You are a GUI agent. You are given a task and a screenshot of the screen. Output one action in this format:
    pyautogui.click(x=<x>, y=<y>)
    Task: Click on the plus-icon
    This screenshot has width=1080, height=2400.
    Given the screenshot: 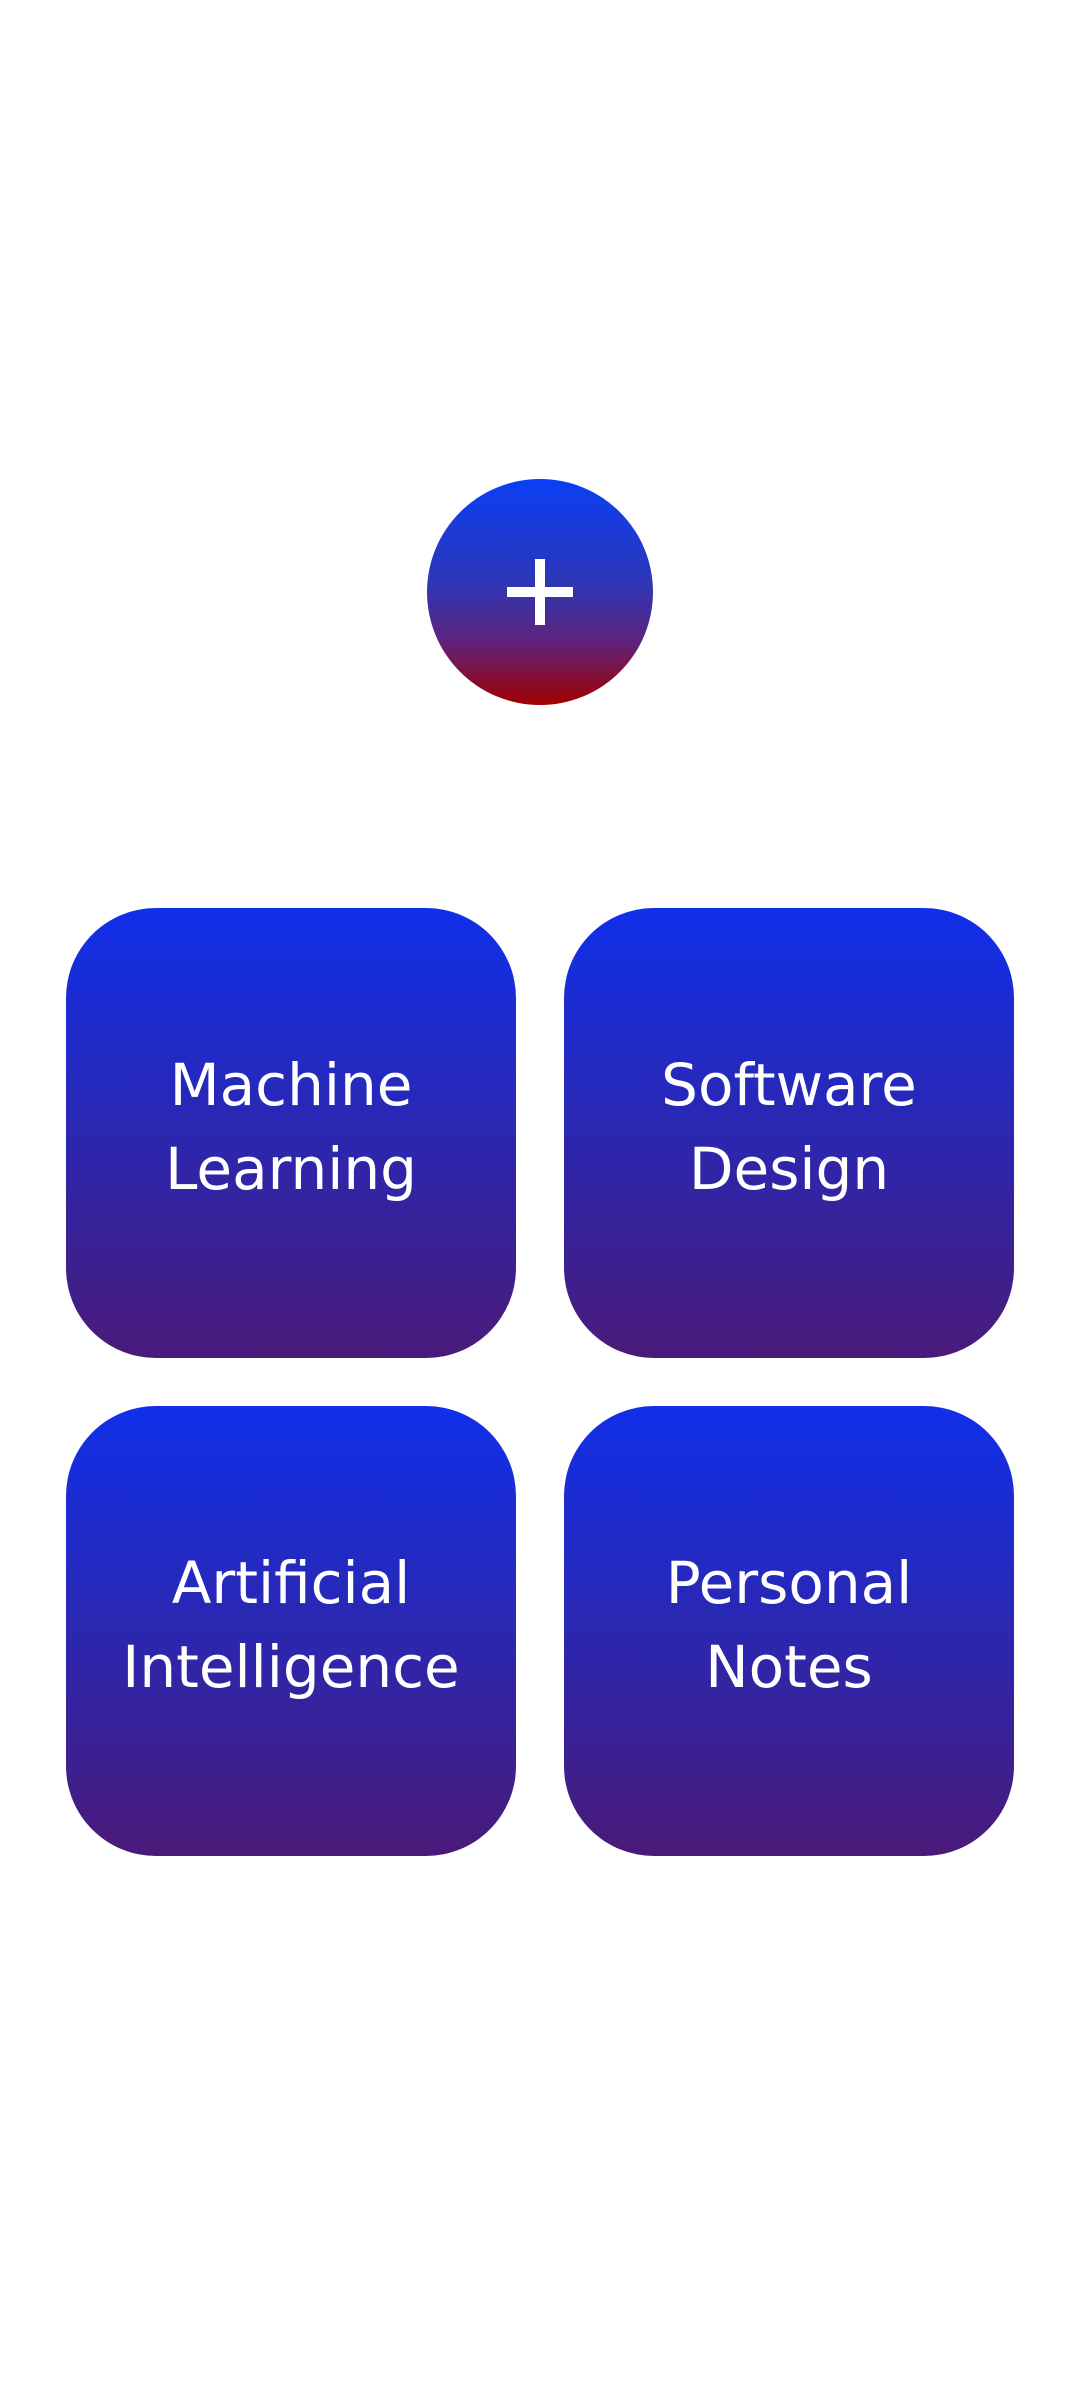 What is the action you would take?
    pyautogui.click(x=540, y=592)
    